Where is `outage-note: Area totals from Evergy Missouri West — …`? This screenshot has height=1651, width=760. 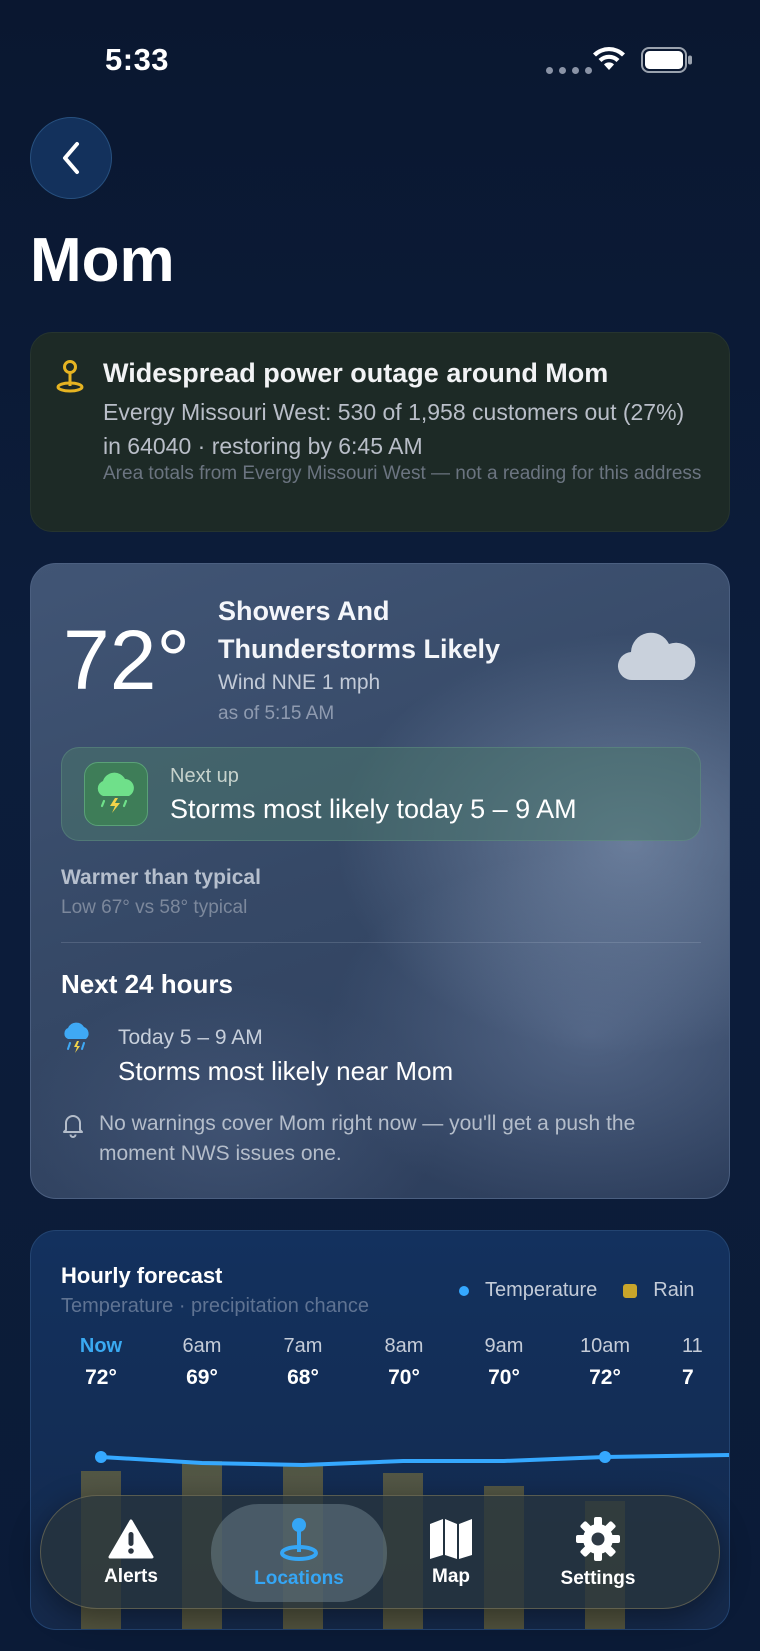 outage-note: Area totals from Evergy Missouri West — … is located at coordinates (402, 473).